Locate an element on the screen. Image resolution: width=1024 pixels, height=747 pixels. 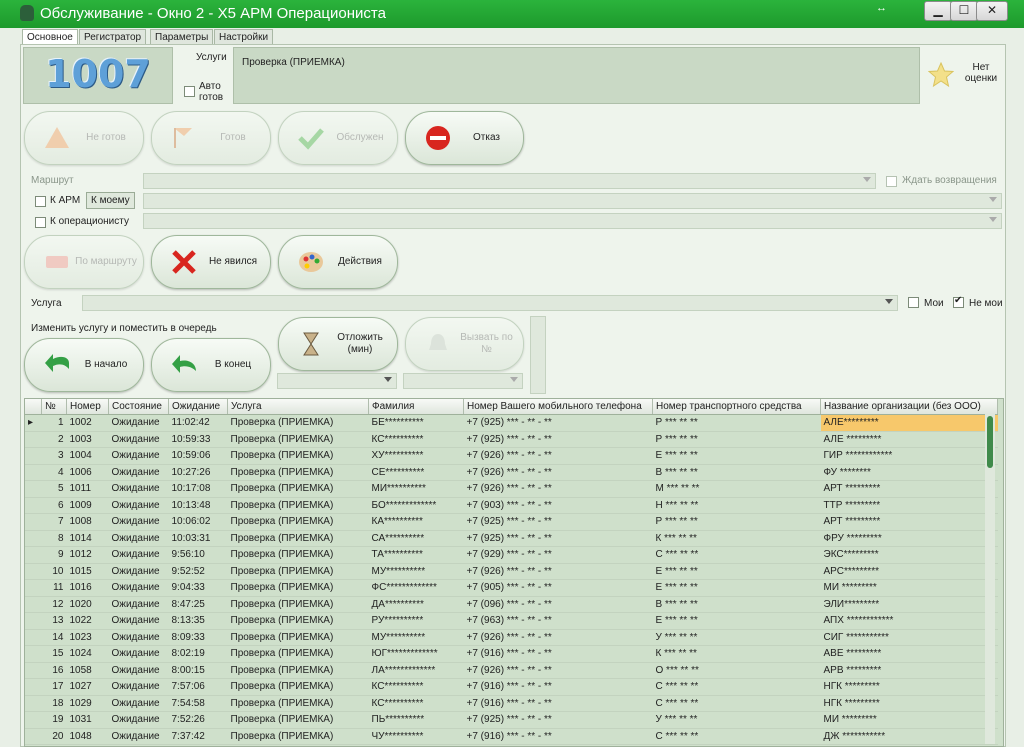
cell-num: 15 is located at coordinates (54, 654).